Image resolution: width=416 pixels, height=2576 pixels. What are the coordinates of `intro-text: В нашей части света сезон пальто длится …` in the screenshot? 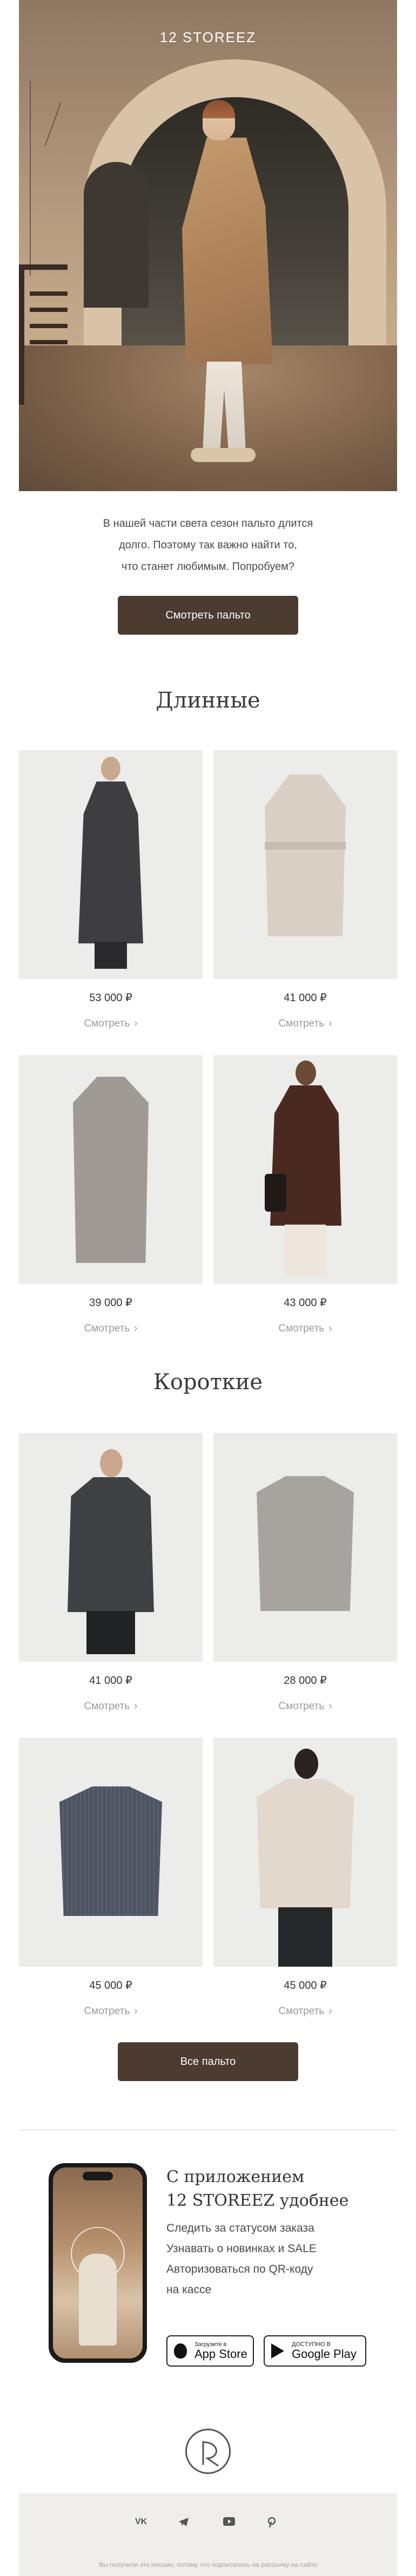 It's located at (208, 545).